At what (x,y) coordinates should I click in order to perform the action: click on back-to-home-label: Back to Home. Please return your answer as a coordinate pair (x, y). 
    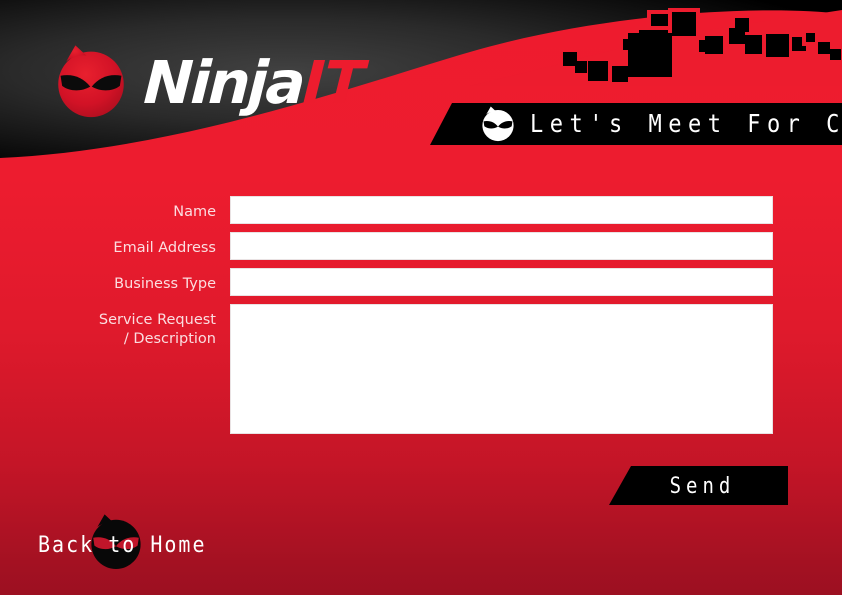
    Looking at the image, I should click on (122, 544).